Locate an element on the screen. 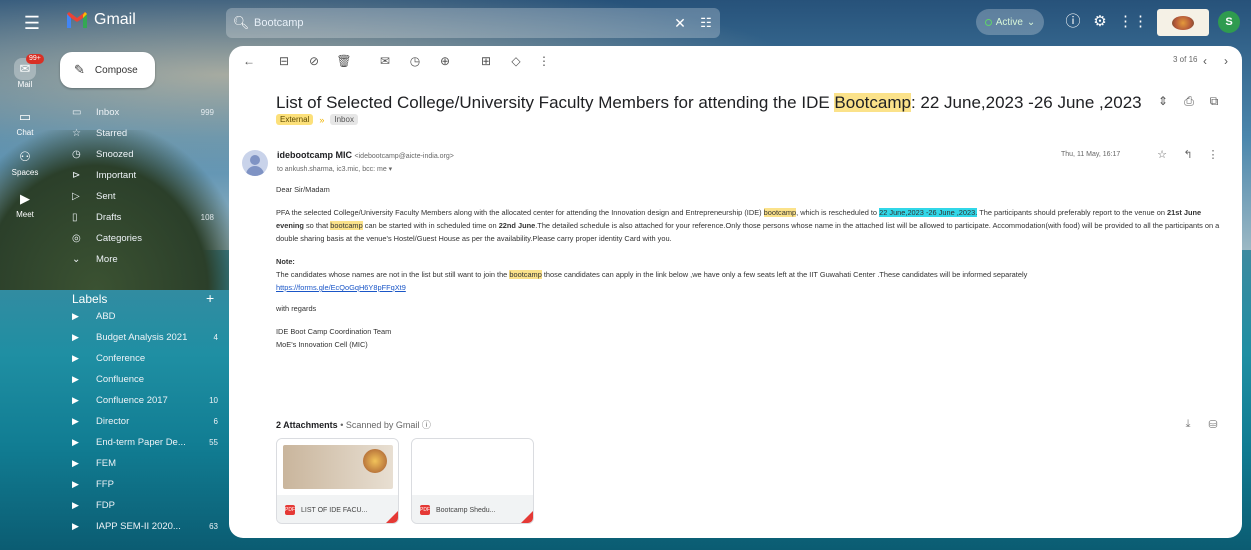 The image size is (1251, 550). sender-avatar is located at coordinates (255, 163).